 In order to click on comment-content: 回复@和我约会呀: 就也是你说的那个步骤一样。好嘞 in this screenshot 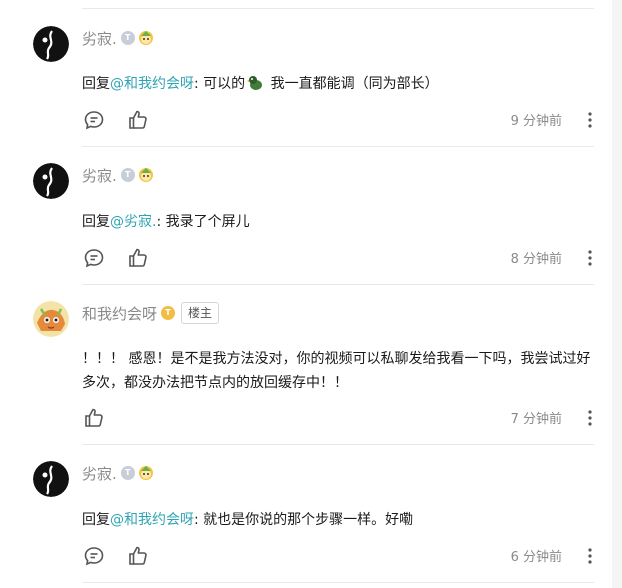, I will do `click(342, 520)`.